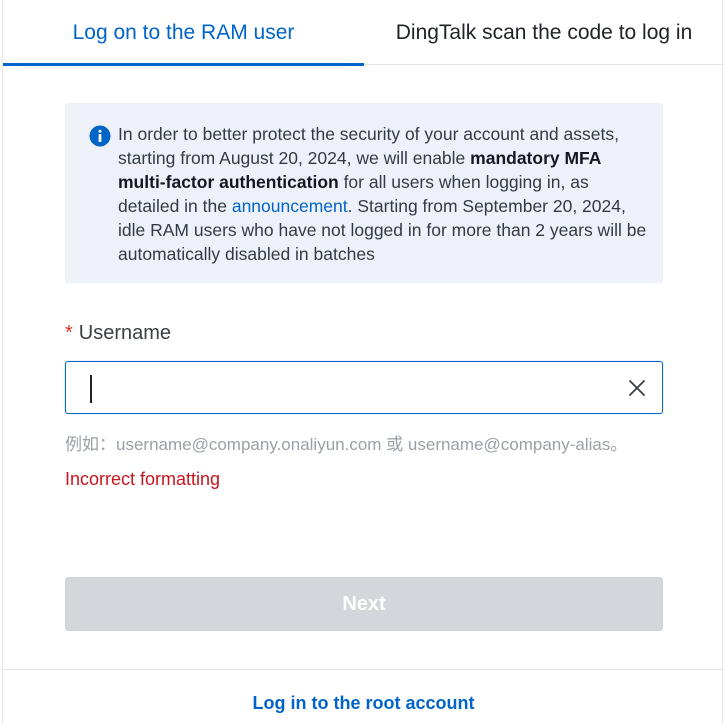 The width and height of the screenshot is (726, 724). I want to click on root-account-link: Log in to the root account, so click(363, 703).